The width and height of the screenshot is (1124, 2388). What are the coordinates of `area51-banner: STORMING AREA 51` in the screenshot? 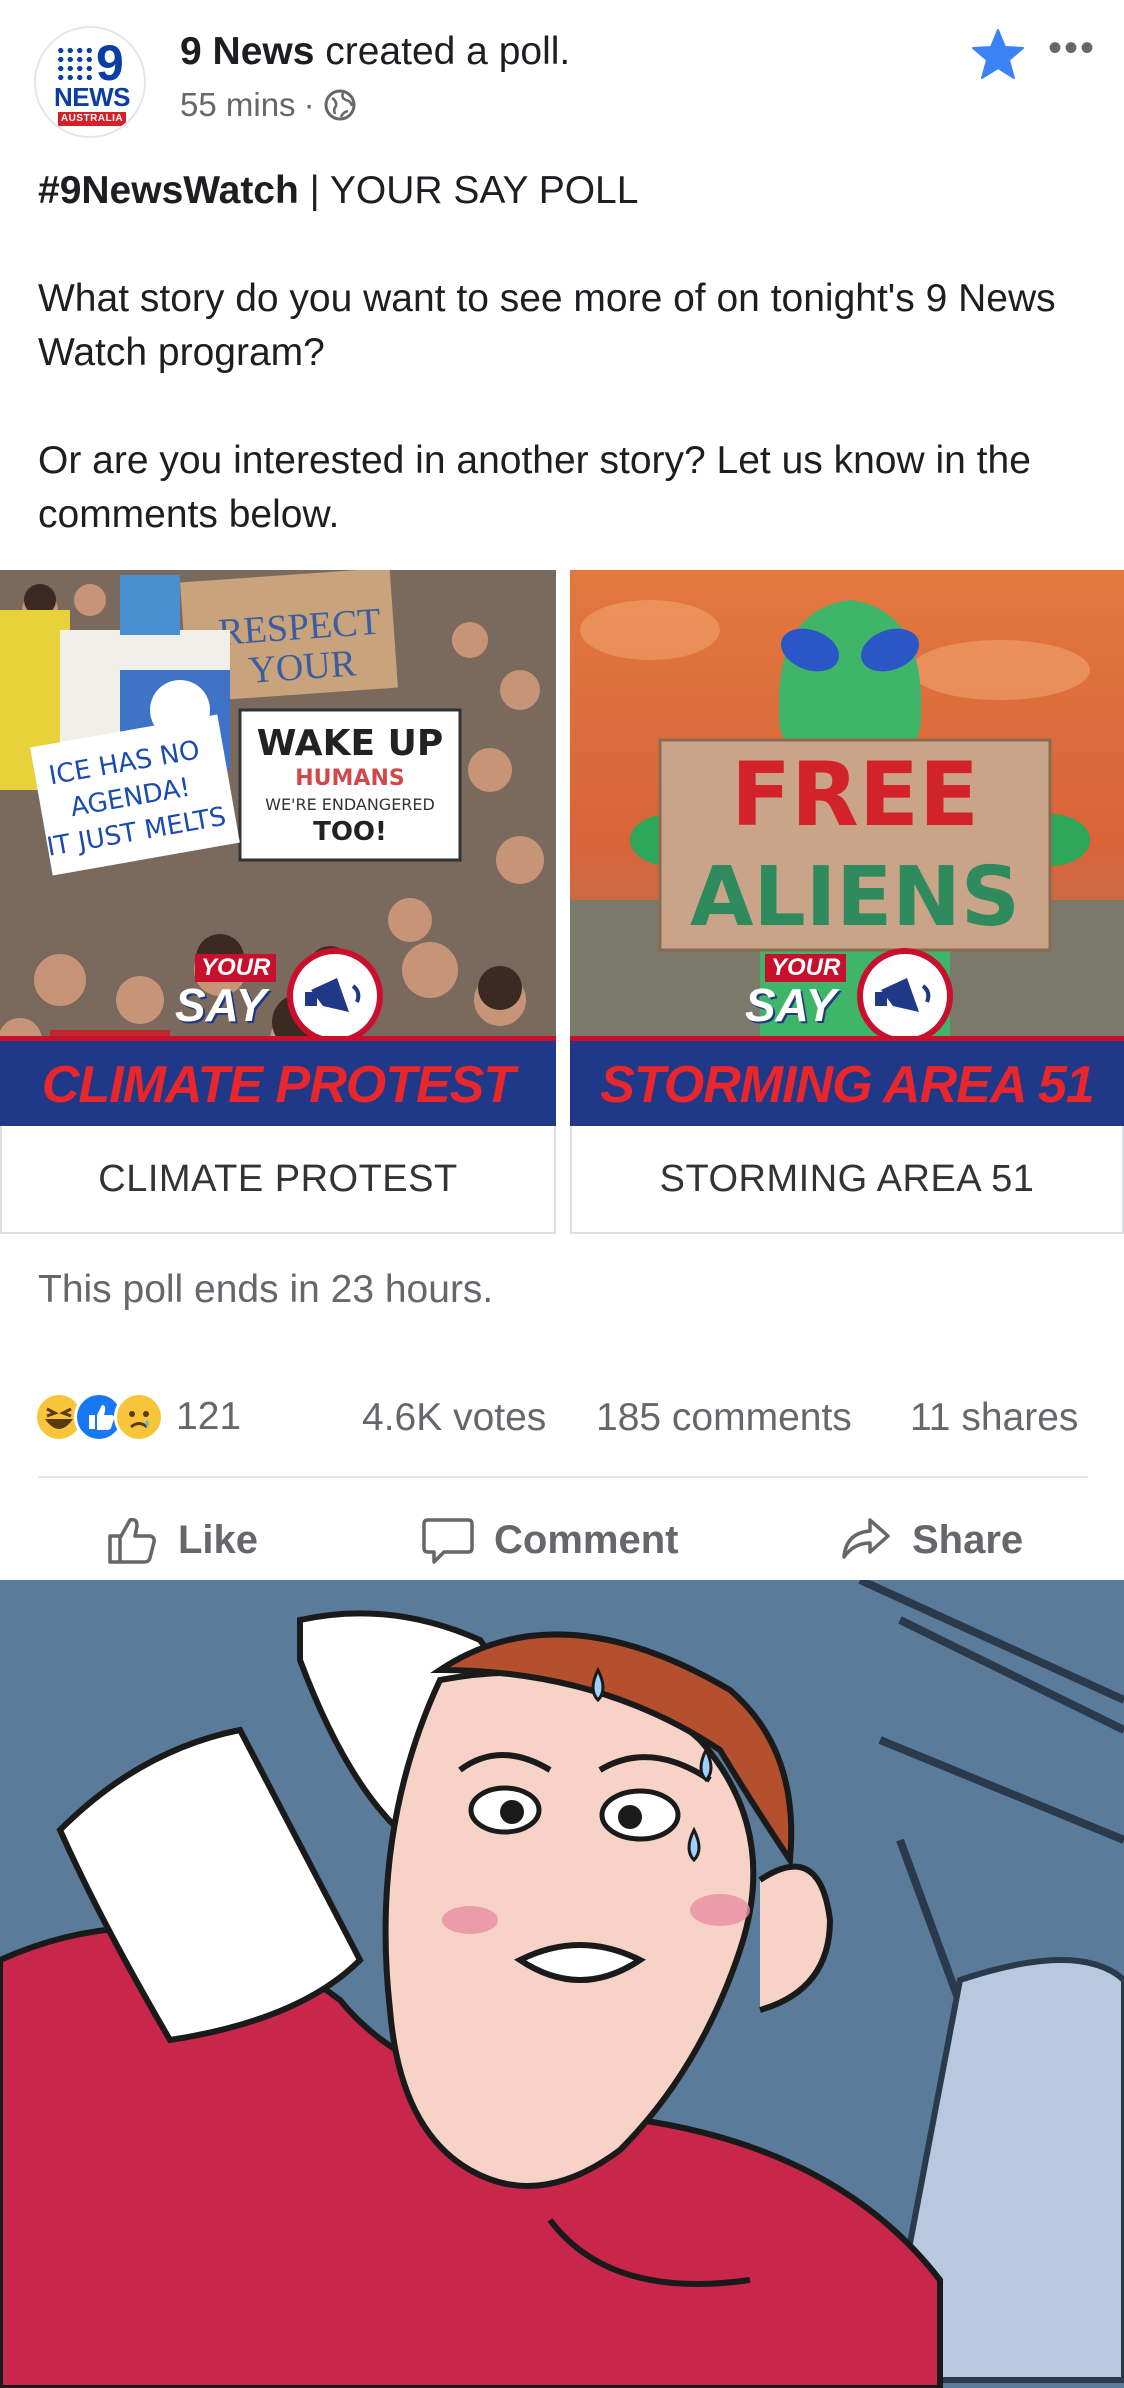 It's located at (847, 1081).